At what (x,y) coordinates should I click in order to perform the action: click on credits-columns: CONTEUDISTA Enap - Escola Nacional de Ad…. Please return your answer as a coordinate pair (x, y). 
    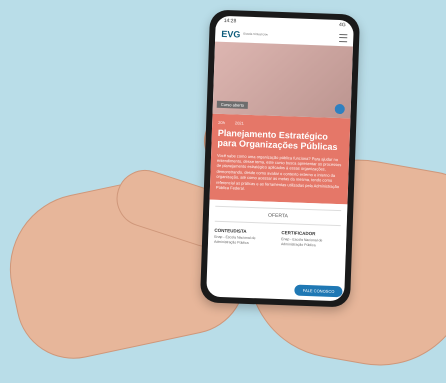
    Looking at the image, I should click on (277, 238).